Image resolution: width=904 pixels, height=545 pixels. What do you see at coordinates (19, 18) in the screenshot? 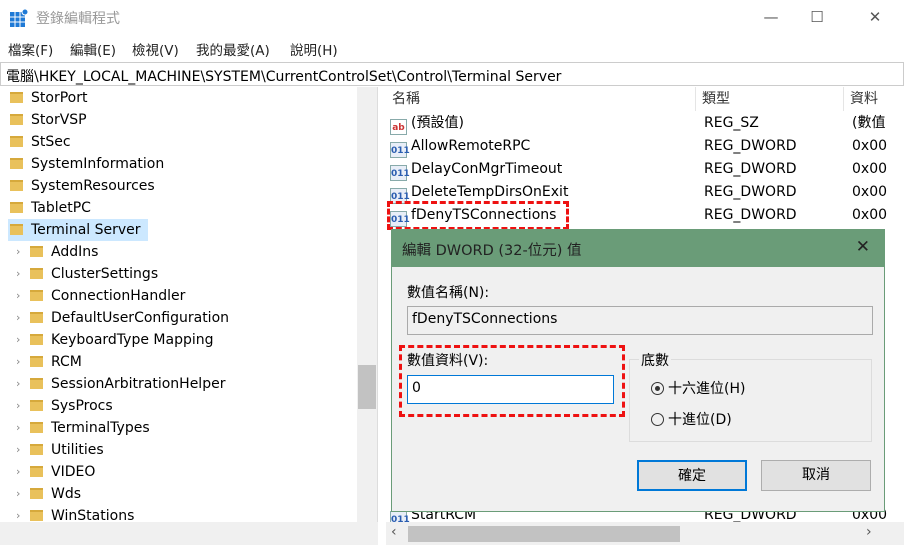
I see `regedit-icon` at bounding box center [19, 18].